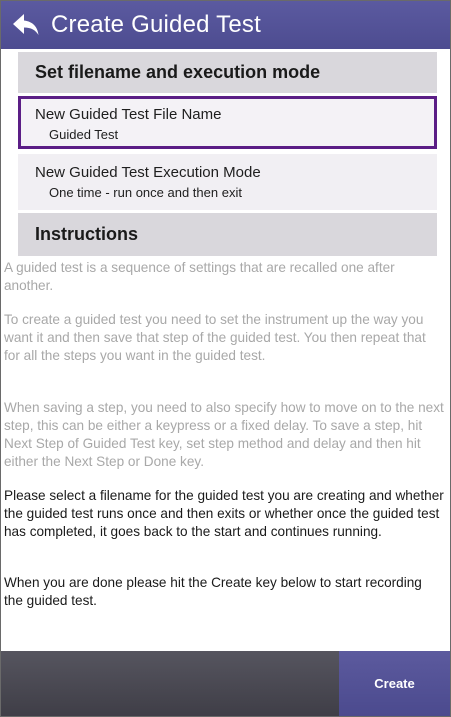  Describe the element at coordinates (156, 24) in the screenshot. I see `page-title: Create Guided Test` at that location.